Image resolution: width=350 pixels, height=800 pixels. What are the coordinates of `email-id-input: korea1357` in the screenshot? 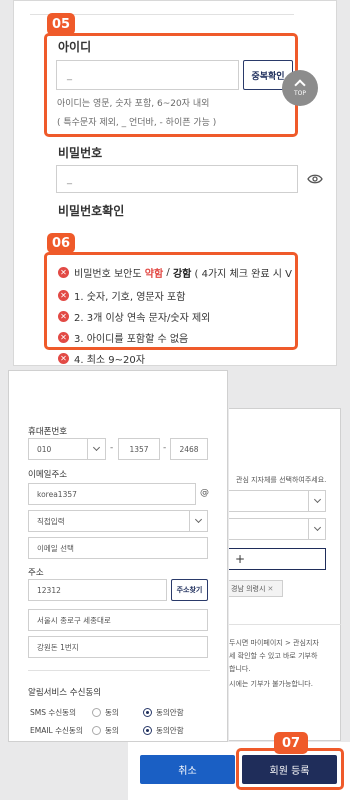 It's located at (112, 494).